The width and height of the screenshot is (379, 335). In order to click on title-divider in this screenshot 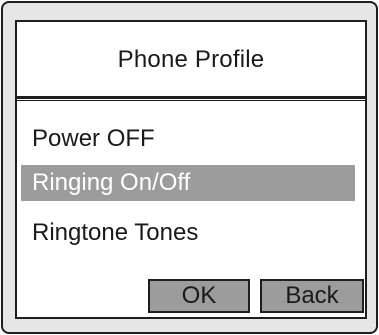, I will do `click(191, 97)`.